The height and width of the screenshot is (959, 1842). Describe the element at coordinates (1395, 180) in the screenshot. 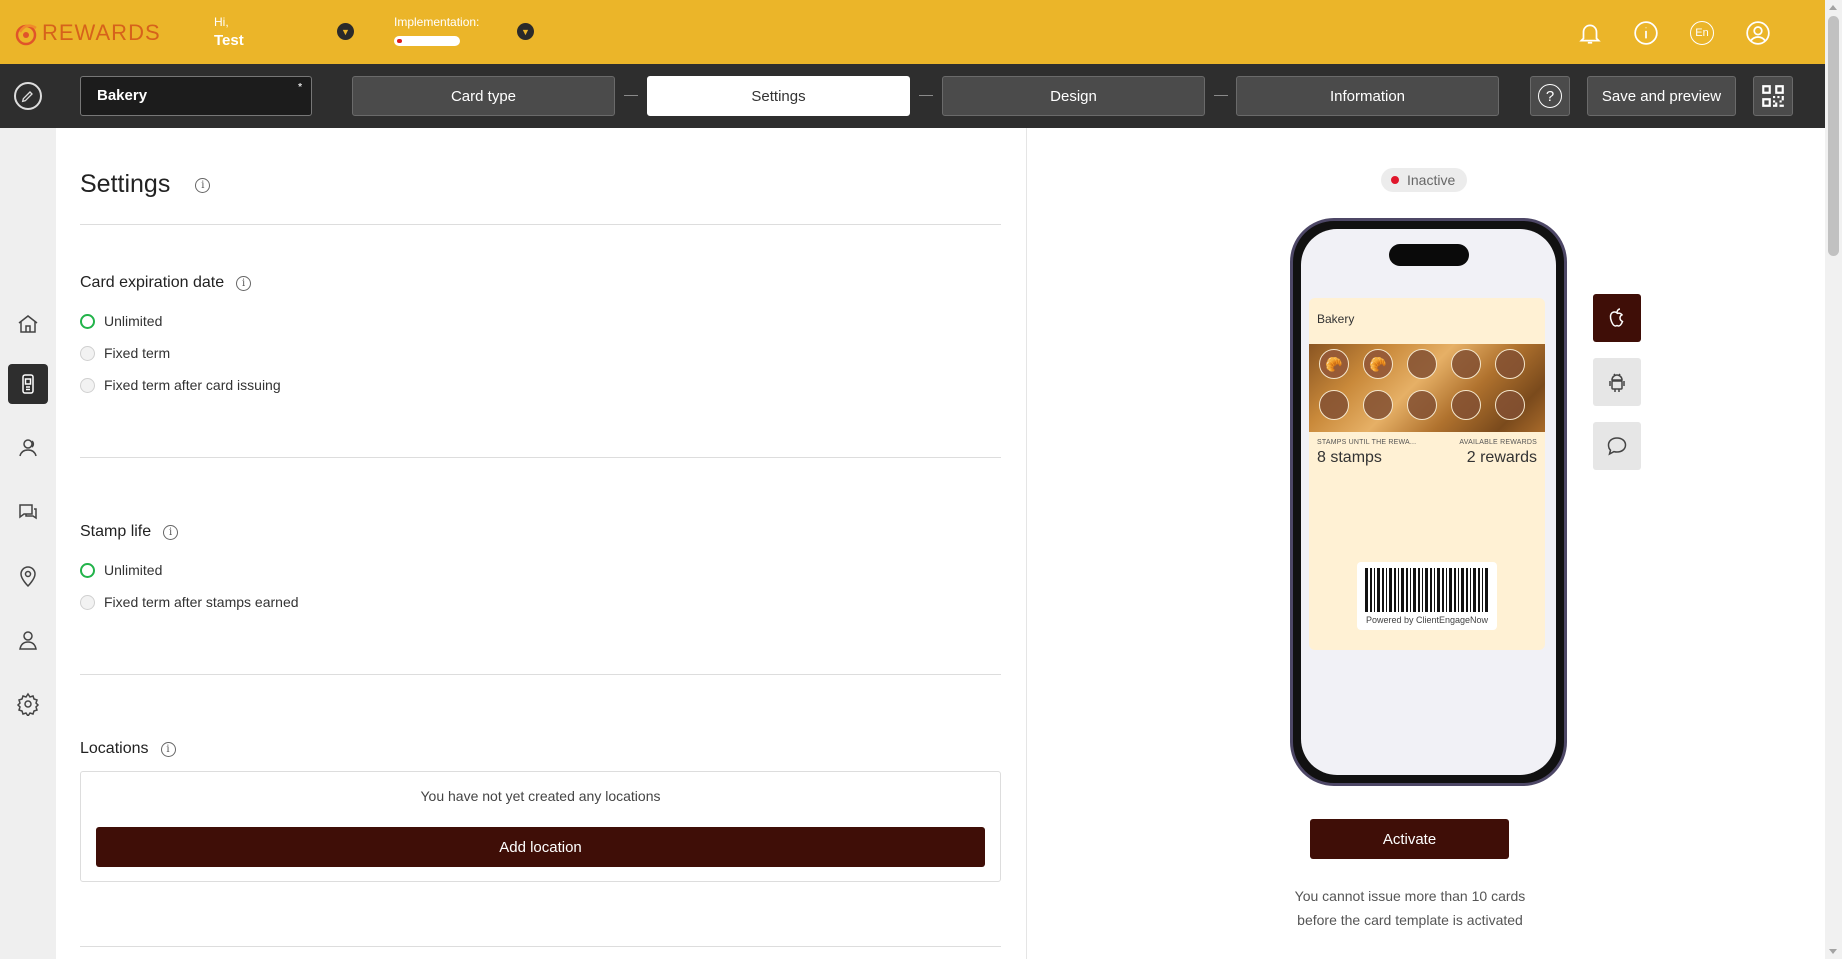

I see `status-dot` at that location.